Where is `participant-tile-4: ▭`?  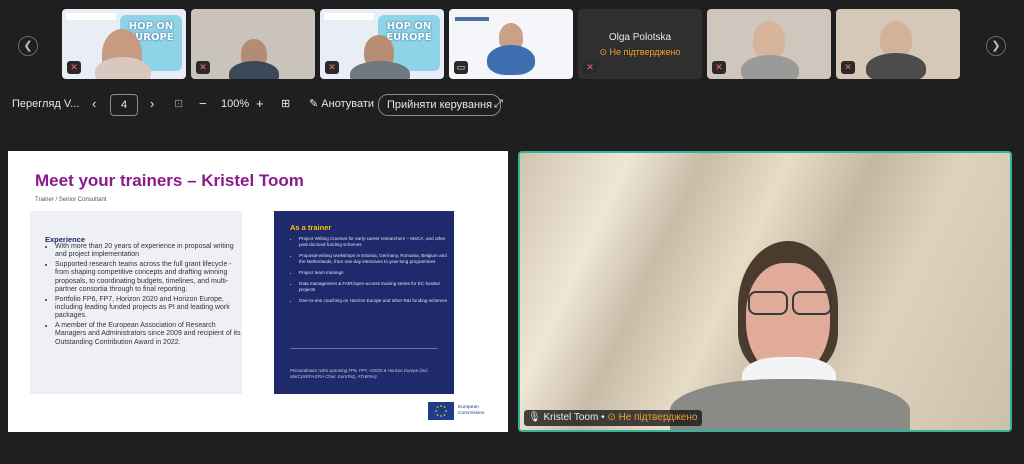 participant-tile-4: ▭ is located at coordinates (511, 44).